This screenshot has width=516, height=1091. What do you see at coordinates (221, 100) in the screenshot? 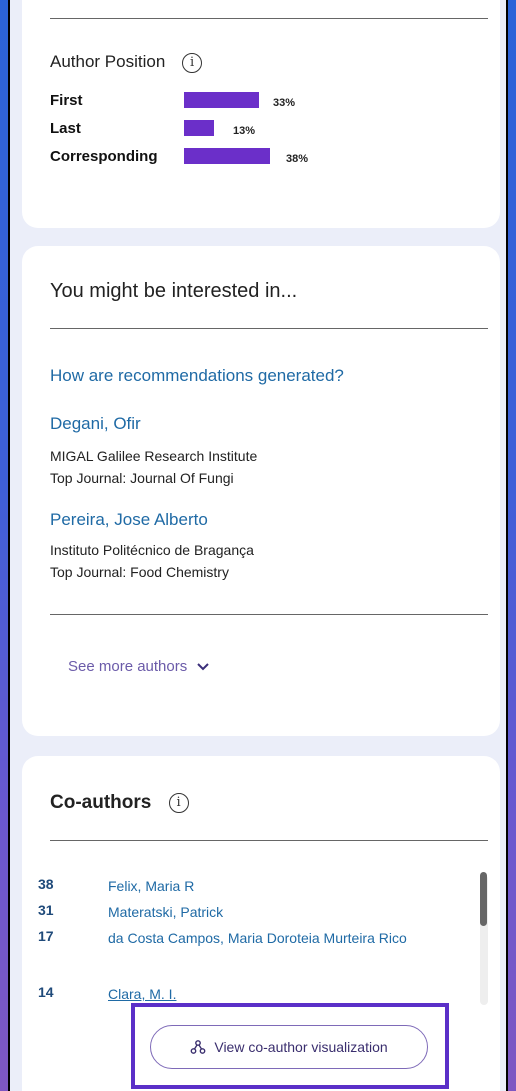
I see `position-bar-first` at bounding box center [221, 100].